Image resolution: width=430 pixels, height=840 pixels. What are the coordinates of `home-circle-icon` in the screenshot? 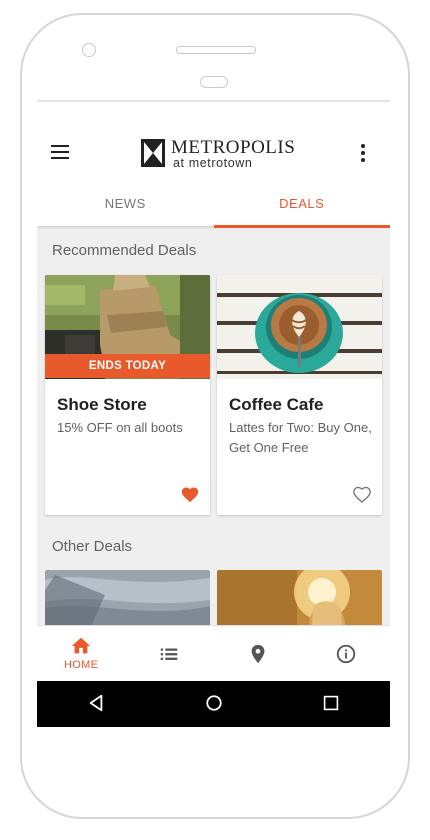 It's located at (213, 703).